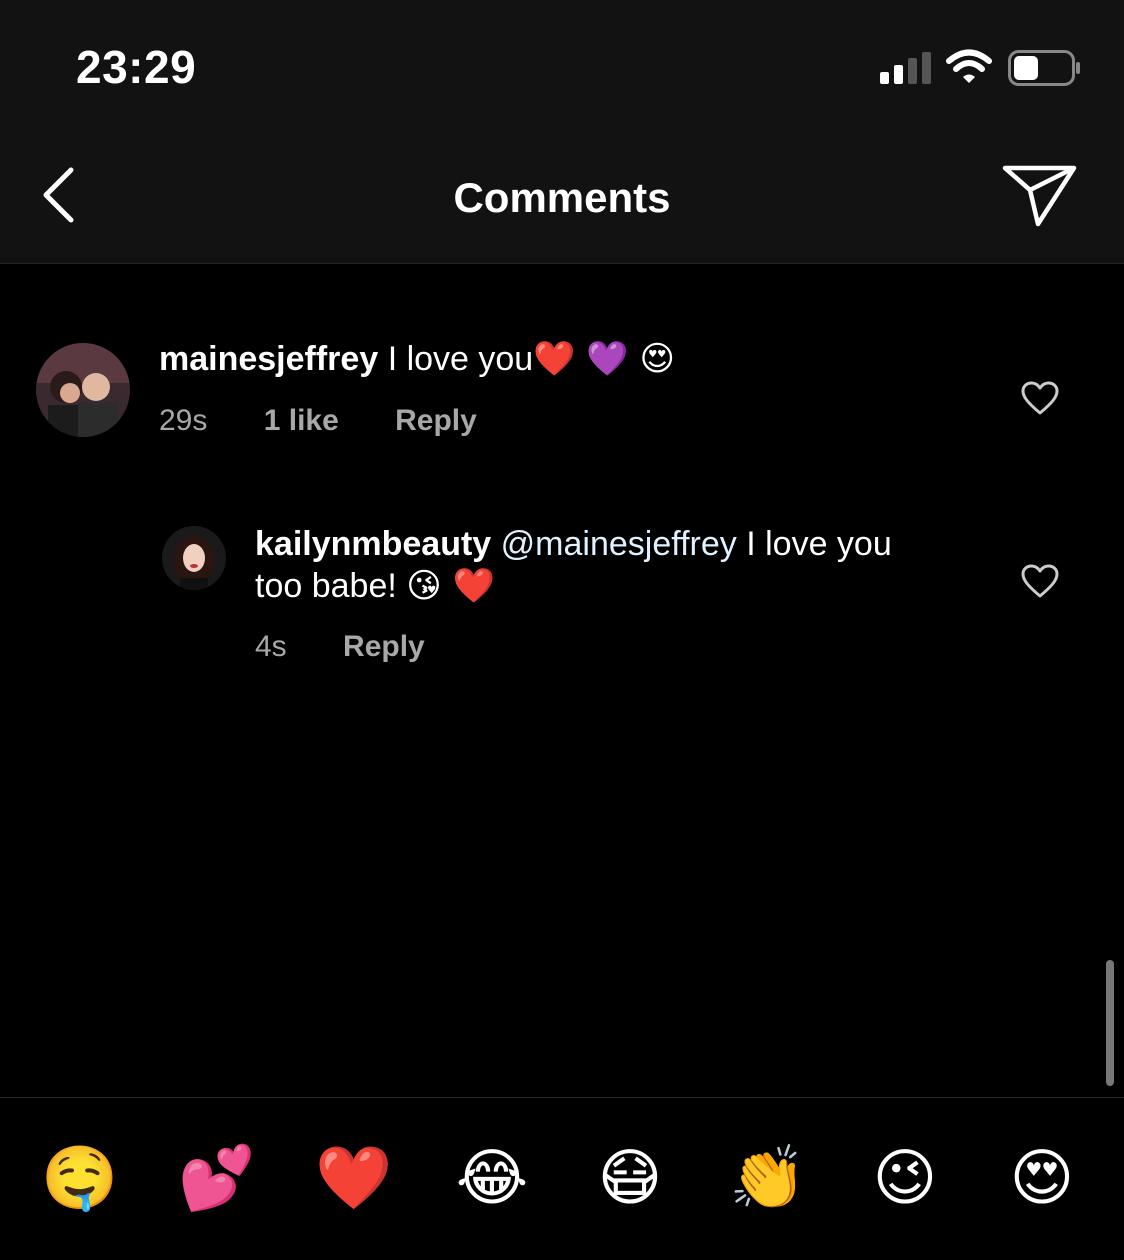  Describe the element at coordinates (969, 66) in the screenshot. I see `wifi-icon` at that location.